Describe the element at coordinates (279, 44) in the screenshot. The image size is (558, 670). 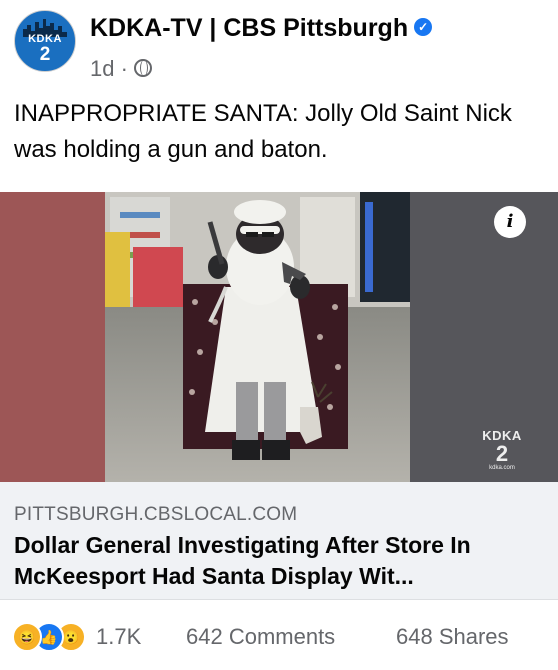
I see `post-header: KDKA 2 KDKA-TV | CBS Pittsburgh ✓ 1d ·` at that location.